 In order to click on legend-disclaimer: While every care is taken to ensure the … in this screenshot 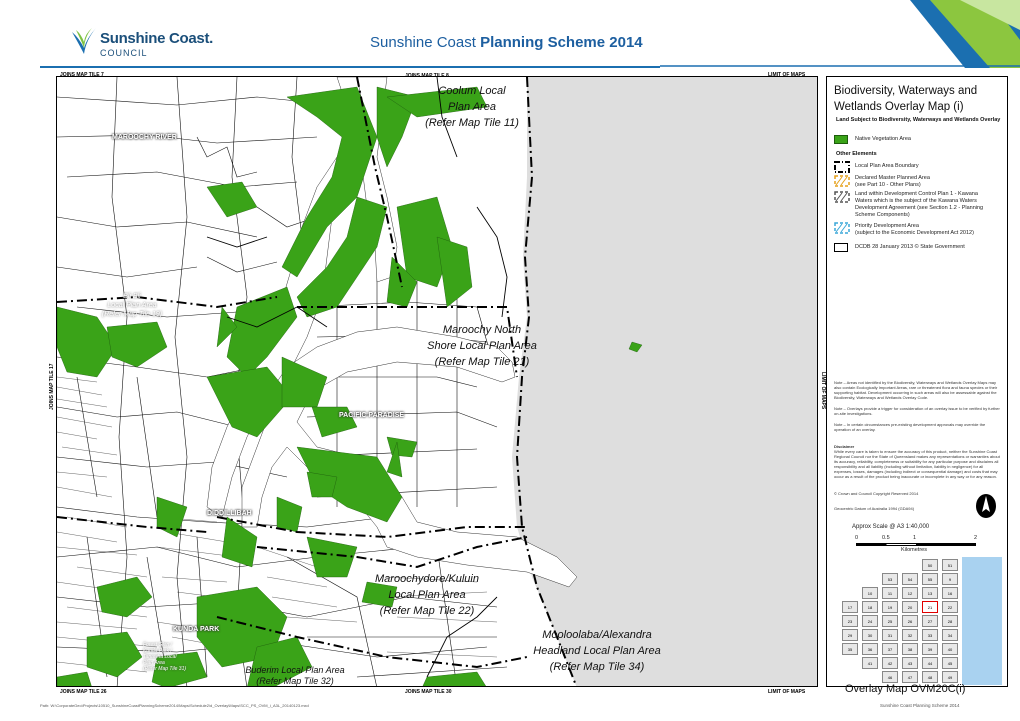, I will do `click(917, 464)`.